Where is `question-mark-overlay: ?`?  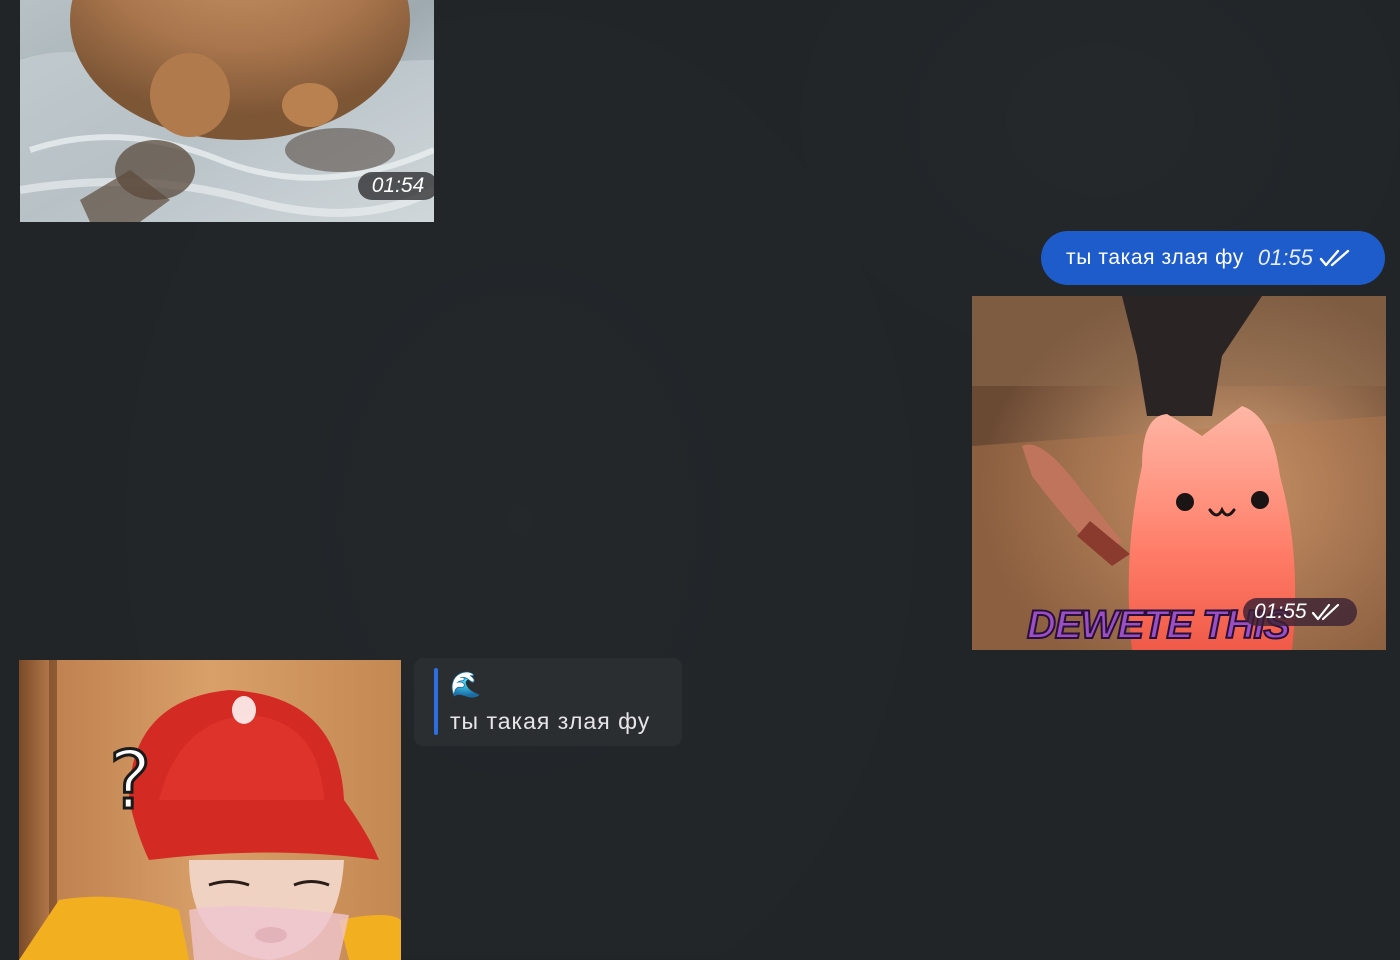 question-mark-overlay: ? is located at coordinates (130, 780).